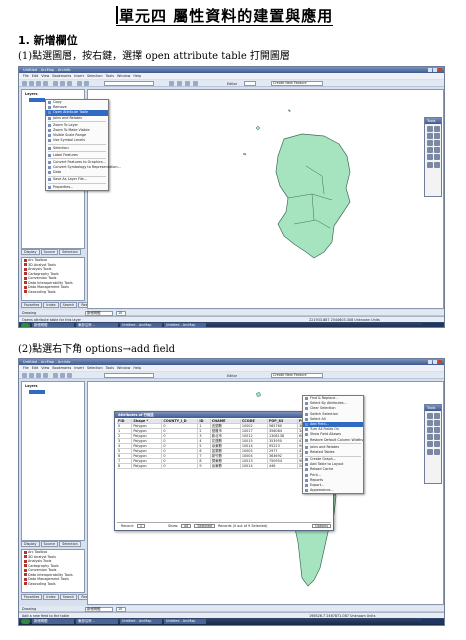 Image resolution: width=466 pixels, height=640 pixels. I want to click on menu-item: Joins and Relates, so click(77, 118).